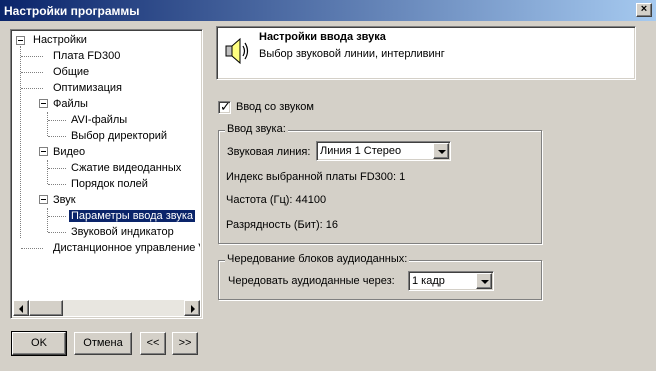 This screenshot has height=371, width=656. I want to click on tree-item-video: Видео, so click(69, 152).